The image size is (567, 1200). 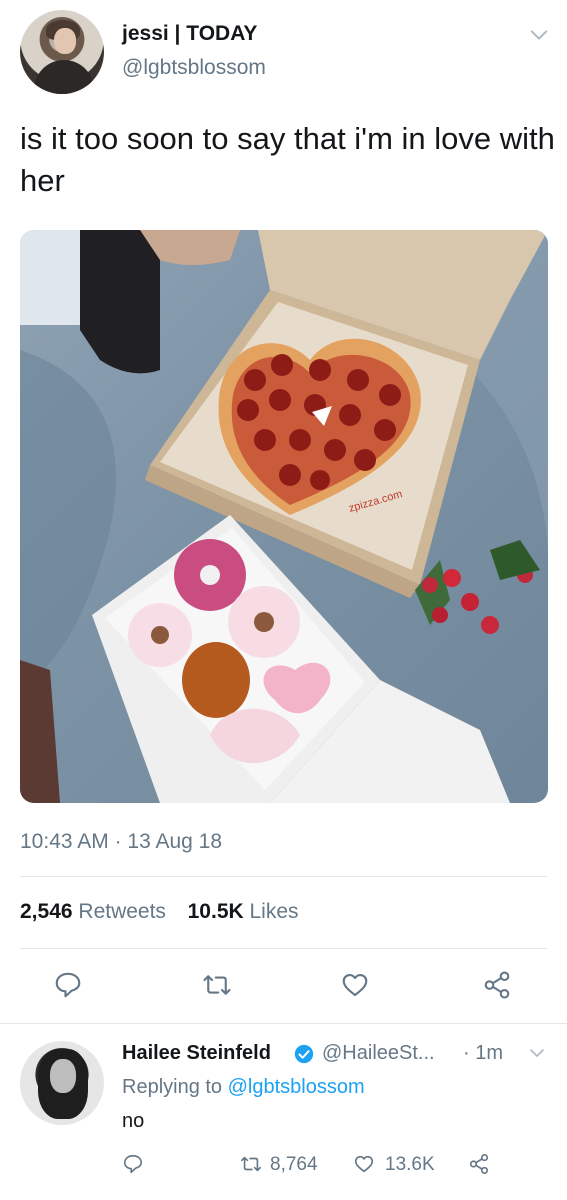 What do you see at coordinates (64, 841) in the screenshot?
I see `tweet-time: 10:43 AM` at bounding box center [64, 841].